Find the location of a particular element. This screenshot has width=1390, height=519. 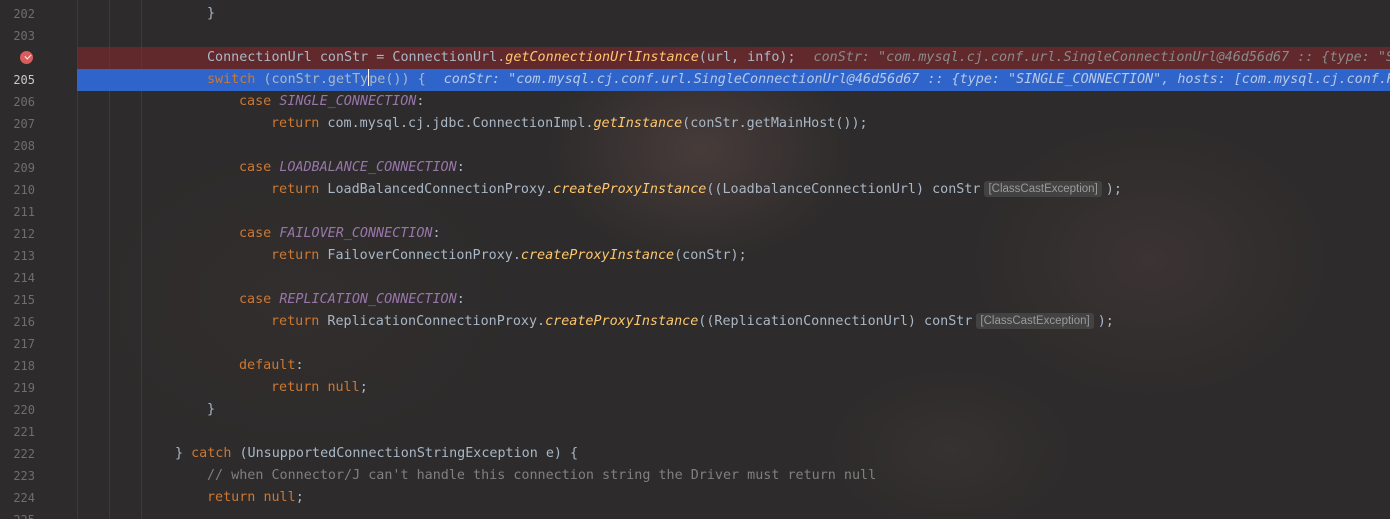

gutter-line-224: 224 is located at coordinates (38, 498).